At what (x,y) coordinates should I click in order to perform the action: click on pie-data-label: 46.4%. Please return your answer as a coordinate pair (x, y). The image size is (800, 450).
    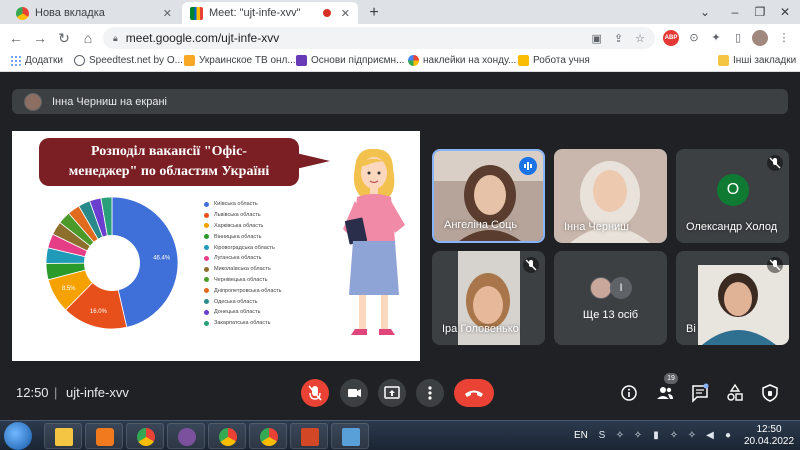
    Looking at the image, I should click on (162, 258).